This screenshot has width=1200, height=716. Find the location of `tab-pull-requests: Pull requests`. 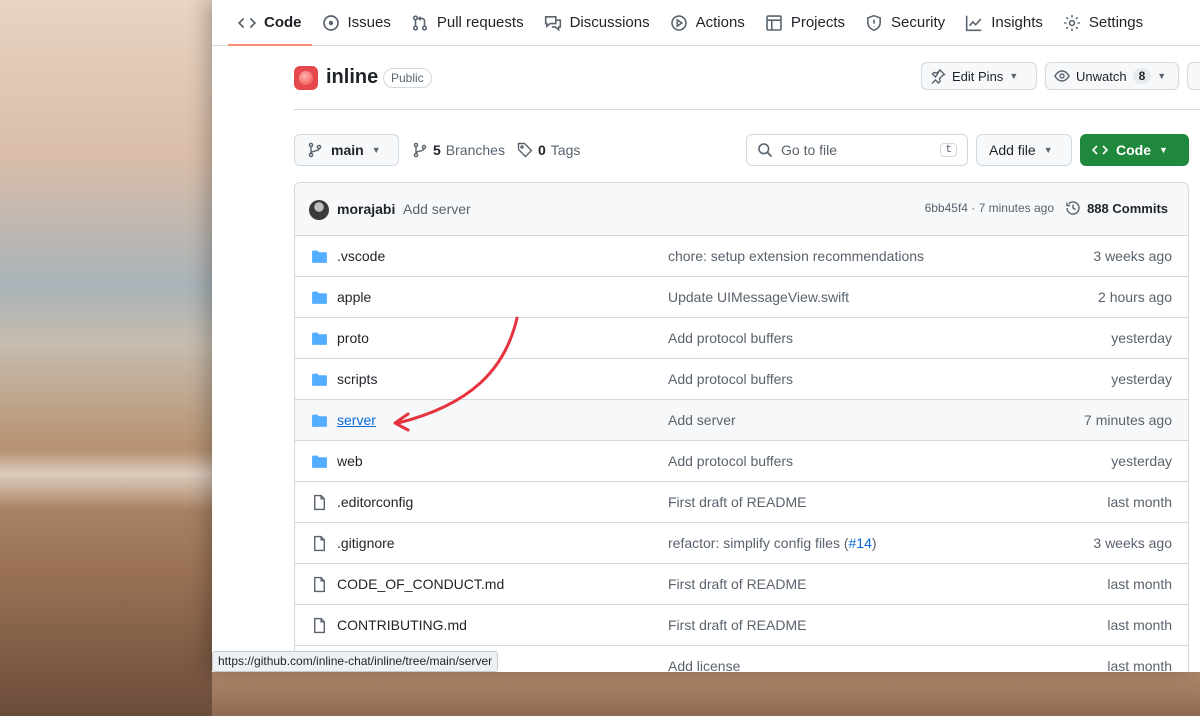

tab-pull-requests: Pull requests is located at coordinates (467, 22).